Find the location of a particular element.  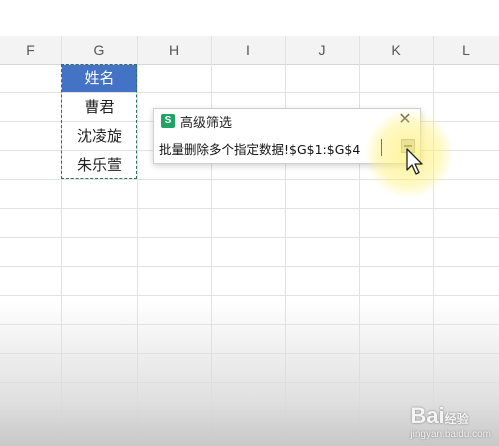

column-header-k: K is located at coordinates (396, 50).